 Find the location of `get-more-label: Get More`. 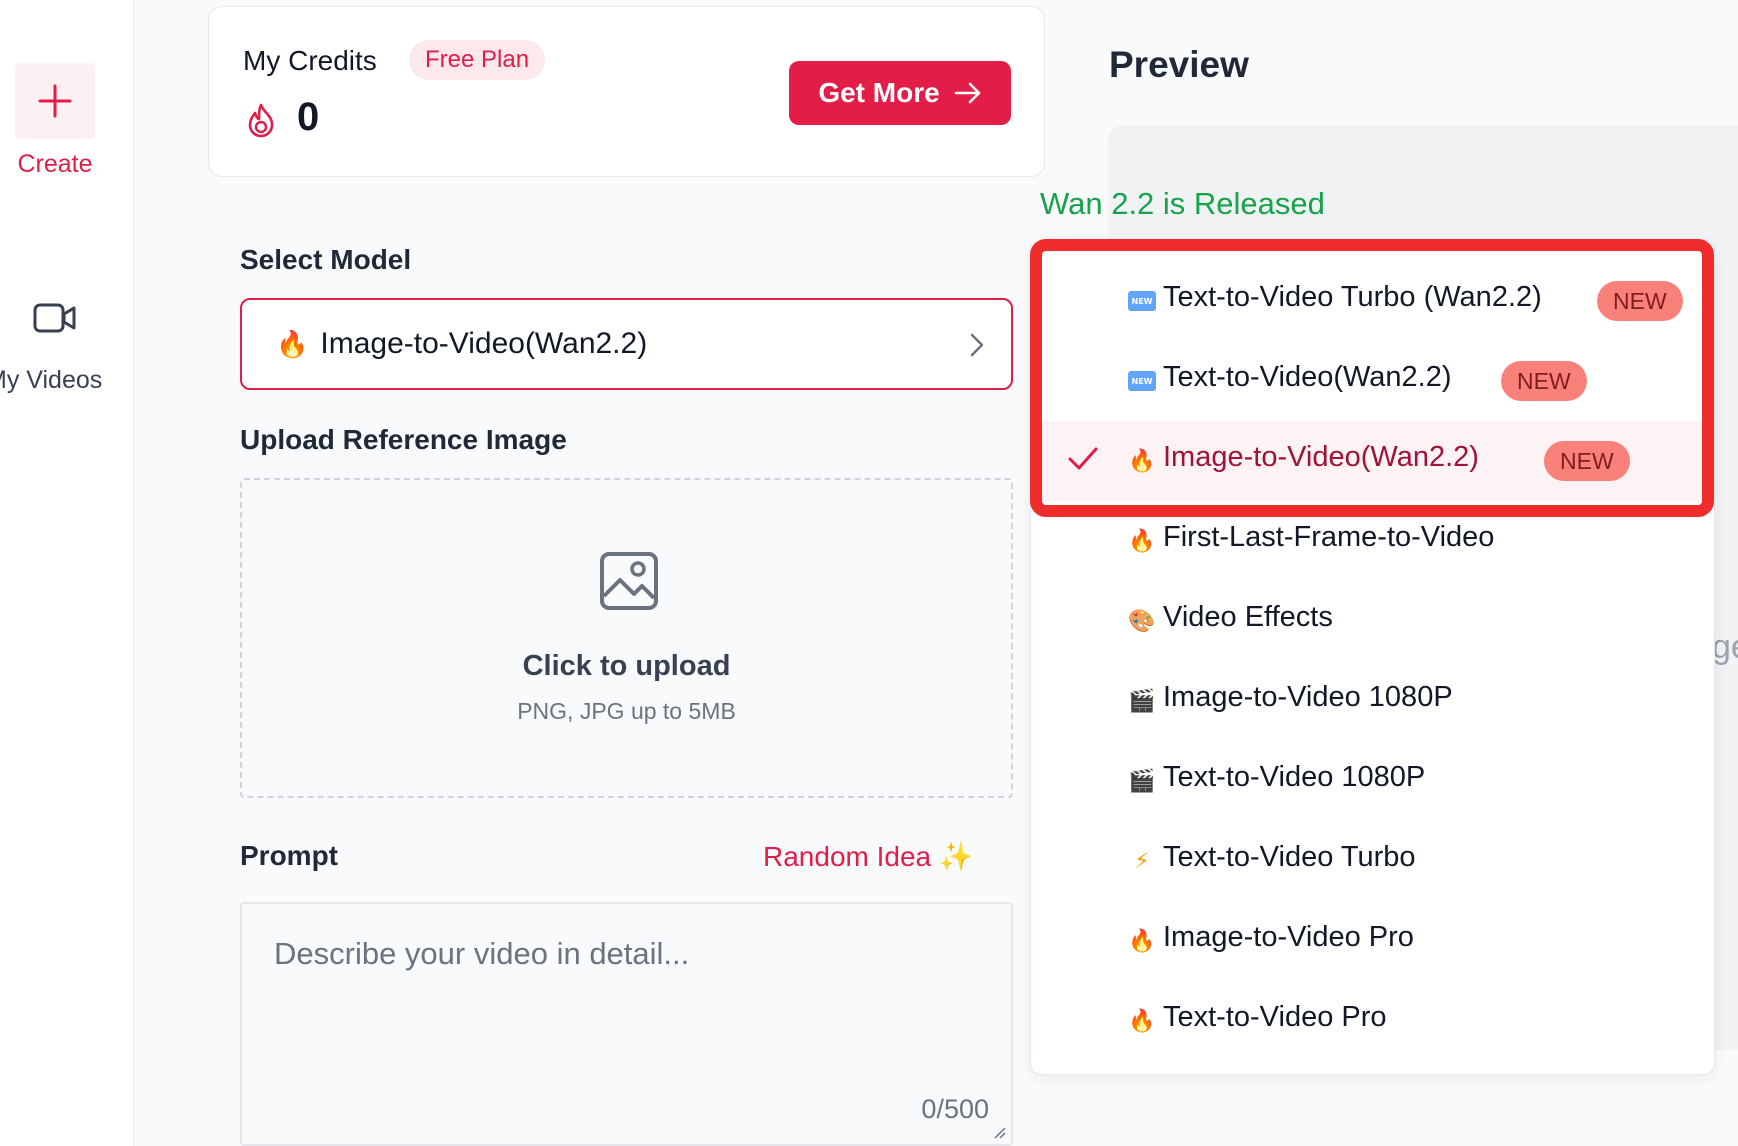

get-more-label: Get More is located at coordinates (879, 92).